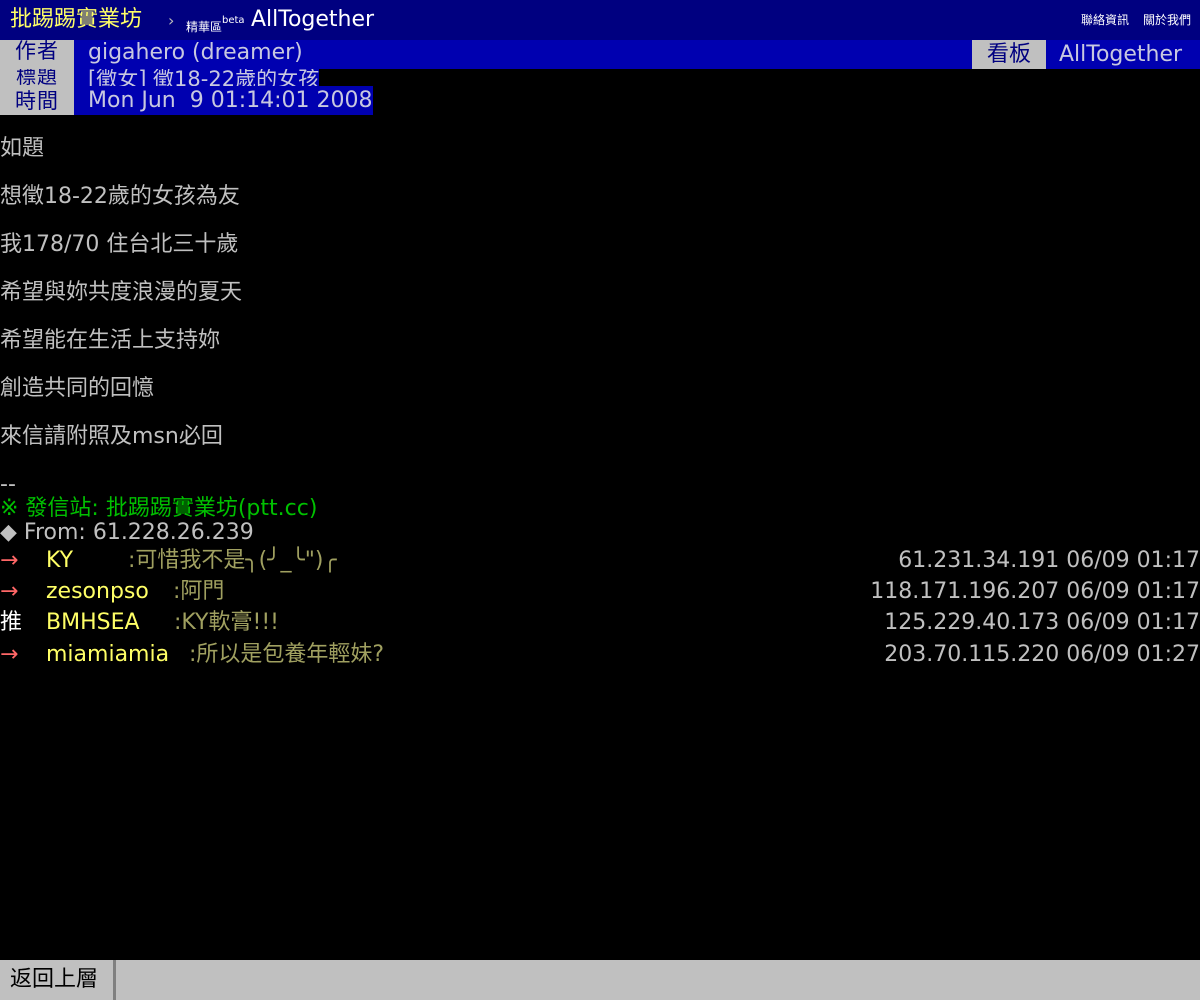  I want to click on meta-time-tag: 時間, so click(37, 100).